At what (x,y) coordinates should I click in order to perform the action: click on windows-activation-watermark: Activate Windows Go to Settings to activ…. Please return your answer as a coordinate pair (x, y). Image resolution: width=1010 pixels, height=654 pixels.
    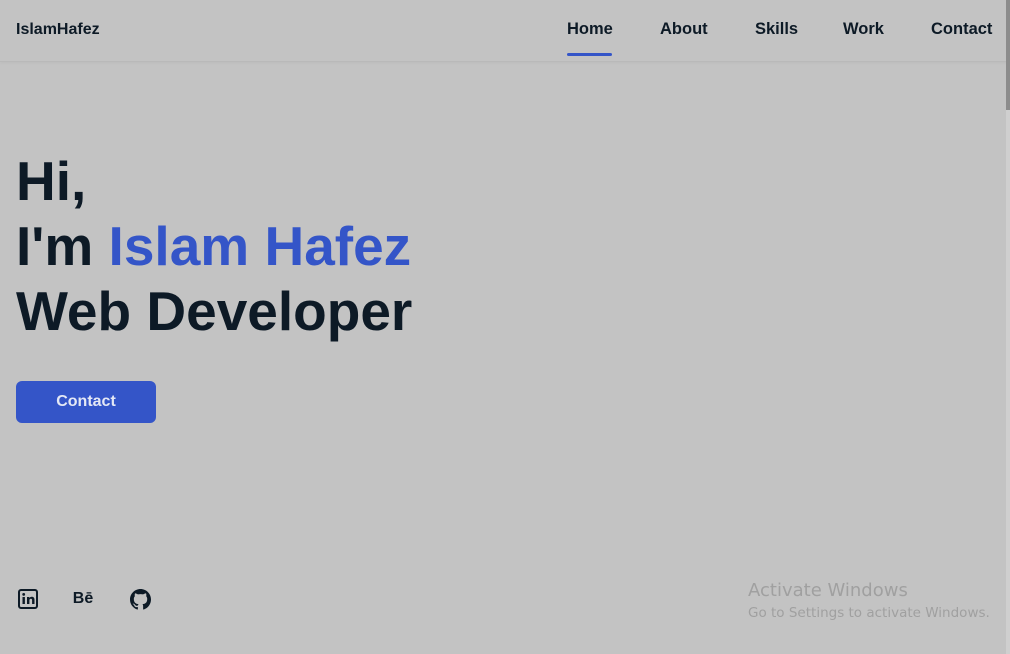
    Looking at the image, I should click on (869, 600).